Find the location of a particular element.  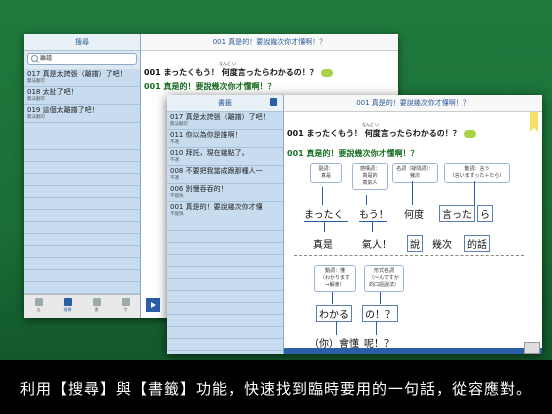

list-item: 018 太扯了吧！ 無法翻可 is located at coordinates (82, 96).